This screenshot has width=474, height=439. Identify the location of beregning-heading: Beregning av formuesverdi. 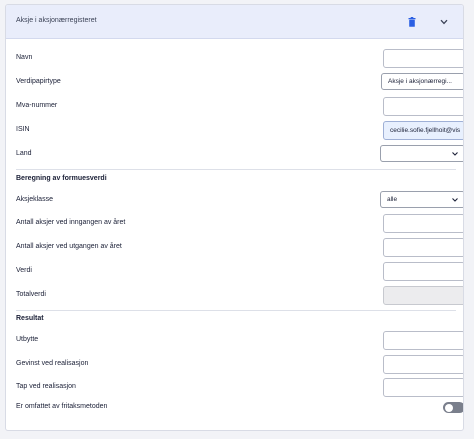
(61, 178).